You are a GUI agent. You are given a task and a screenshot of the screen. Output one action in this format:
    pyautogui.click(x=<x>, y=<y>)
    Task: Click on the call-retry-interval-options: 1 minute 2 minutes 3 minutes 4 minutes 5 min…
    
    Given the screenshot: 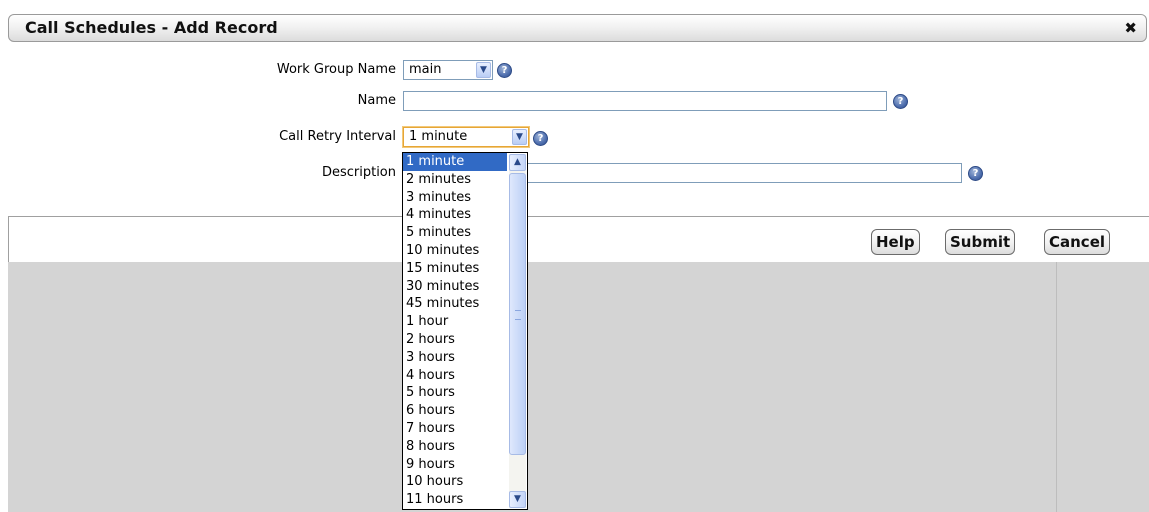 What is the action you would take?
    pyautogui.click(x=465, y=331)
    